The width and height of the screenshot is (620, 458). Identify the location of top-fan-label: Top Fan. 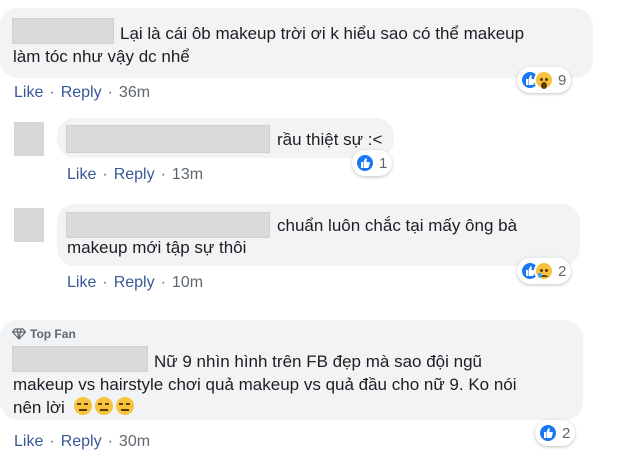
(53, 334).